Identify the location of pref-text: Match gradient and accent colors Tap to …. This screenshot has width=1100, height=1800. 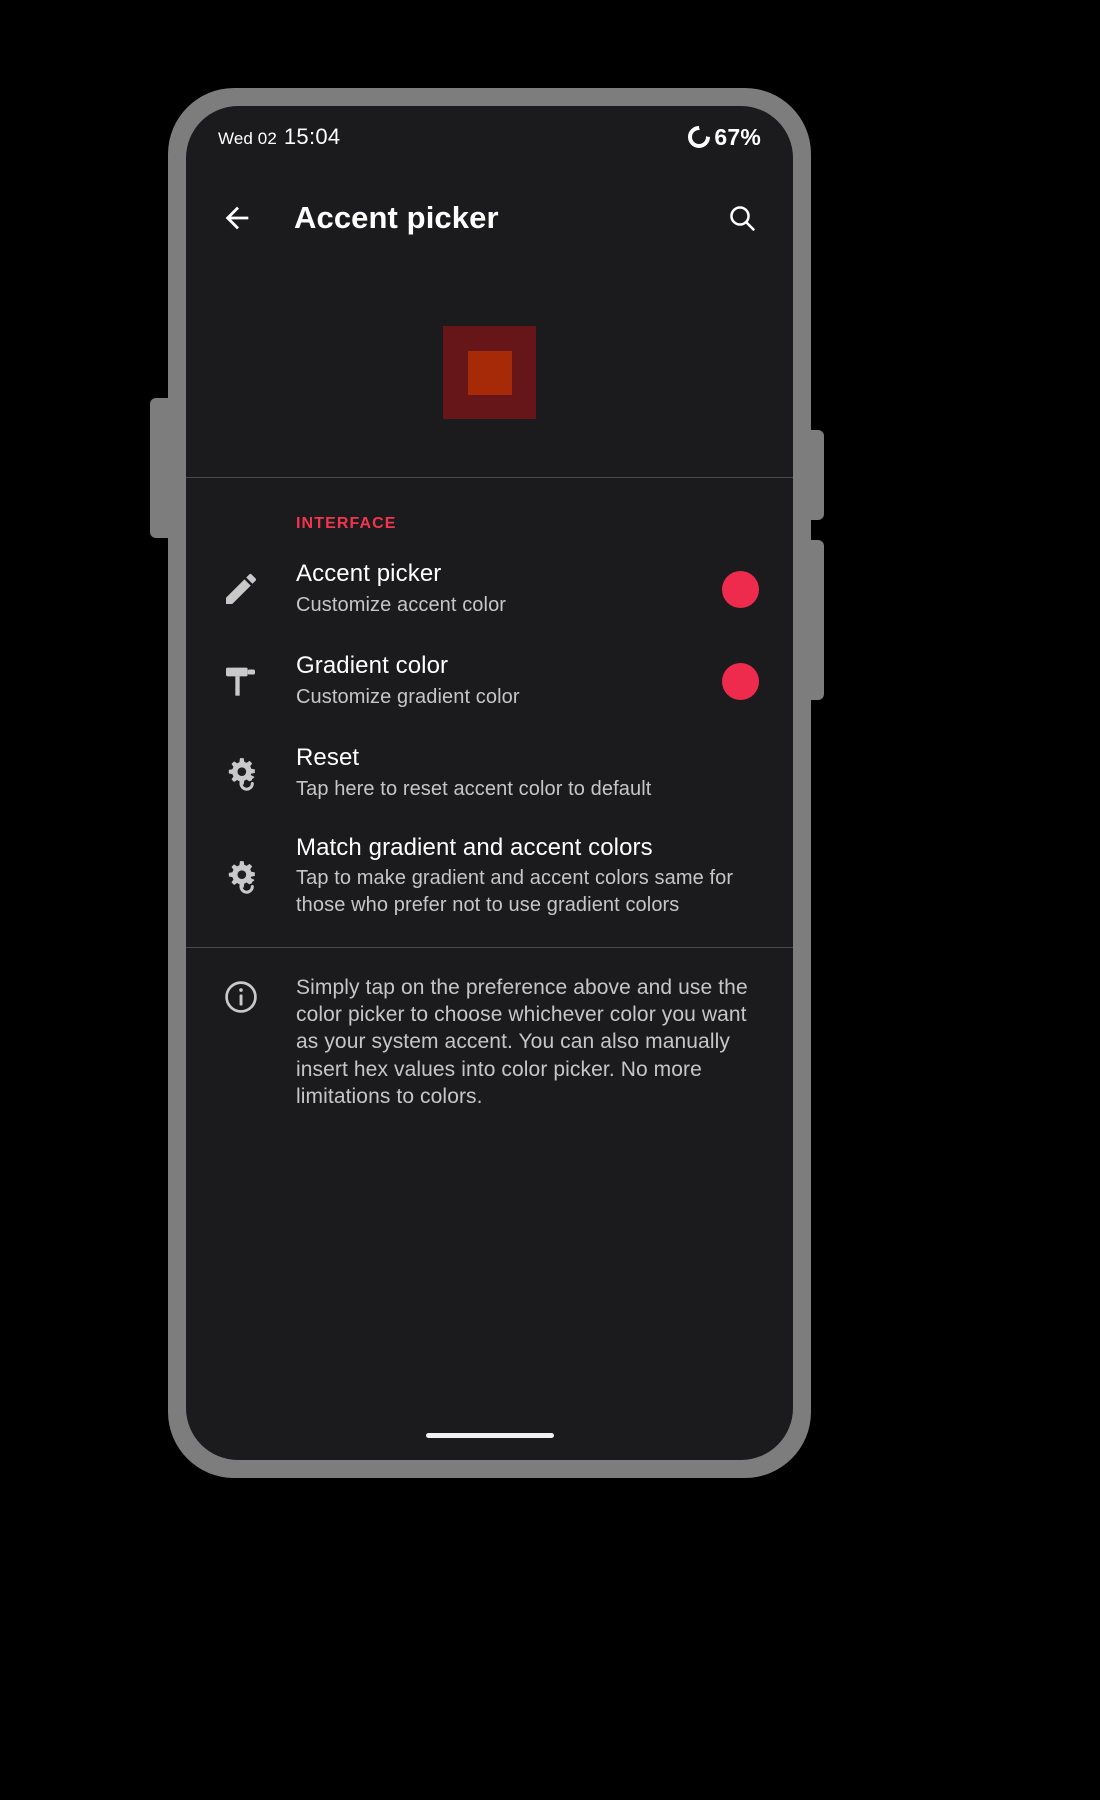
(530, 876).